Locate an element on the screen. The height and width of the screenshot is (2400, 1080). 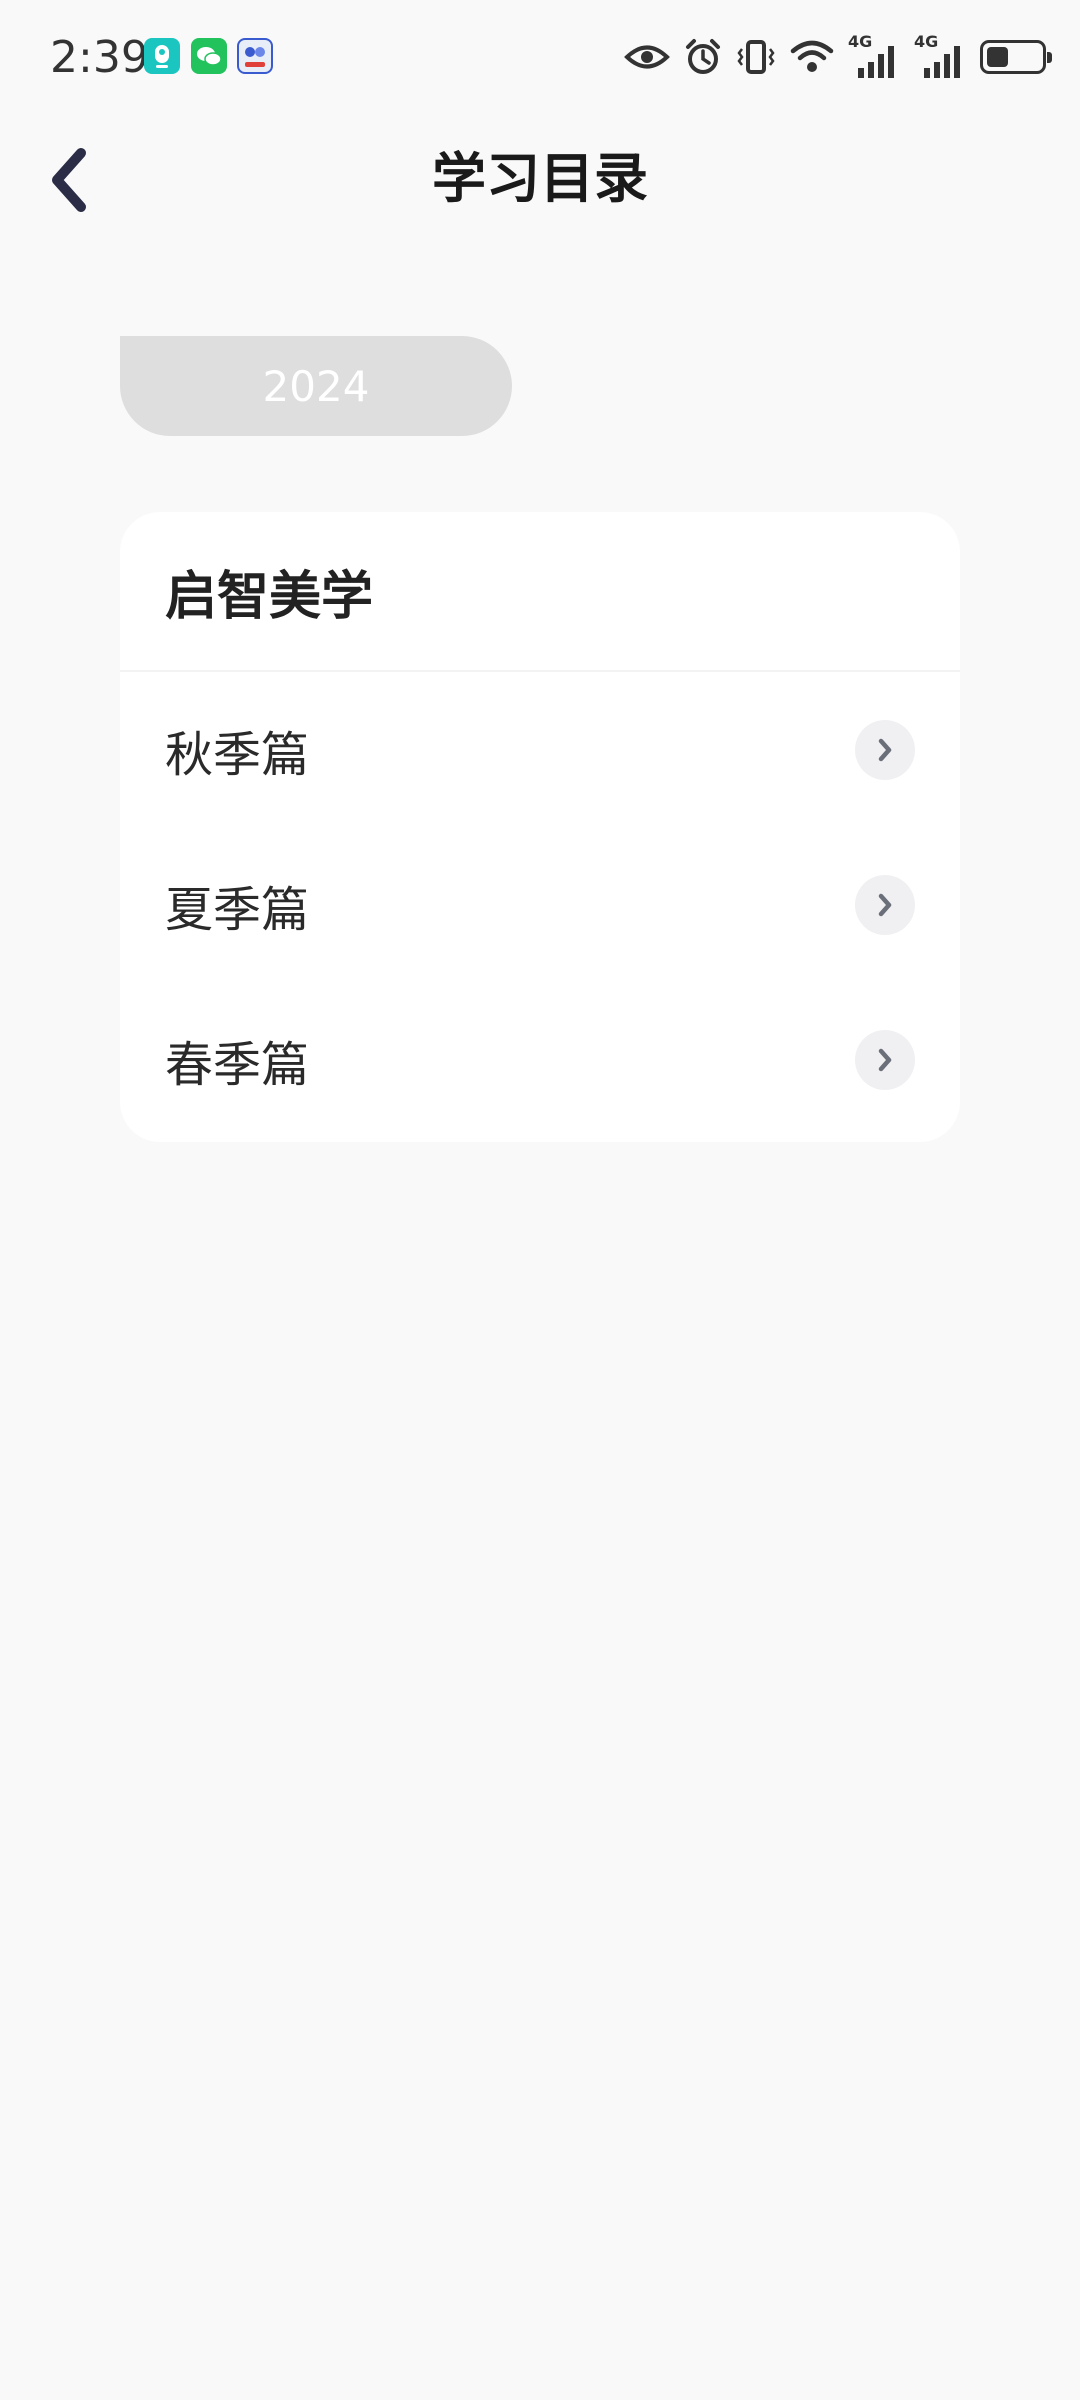
list-item-label: 秋季篇 is located at coordinates (237, 754).